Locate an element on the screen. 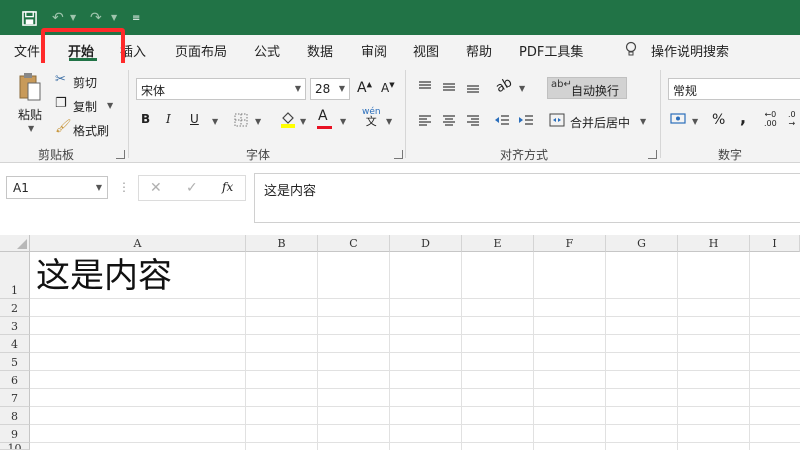 Image resolution: width=800 pixels, height=450 pixels. customize-quick-access-icon: ≡ is located at coordinates (136, 19).